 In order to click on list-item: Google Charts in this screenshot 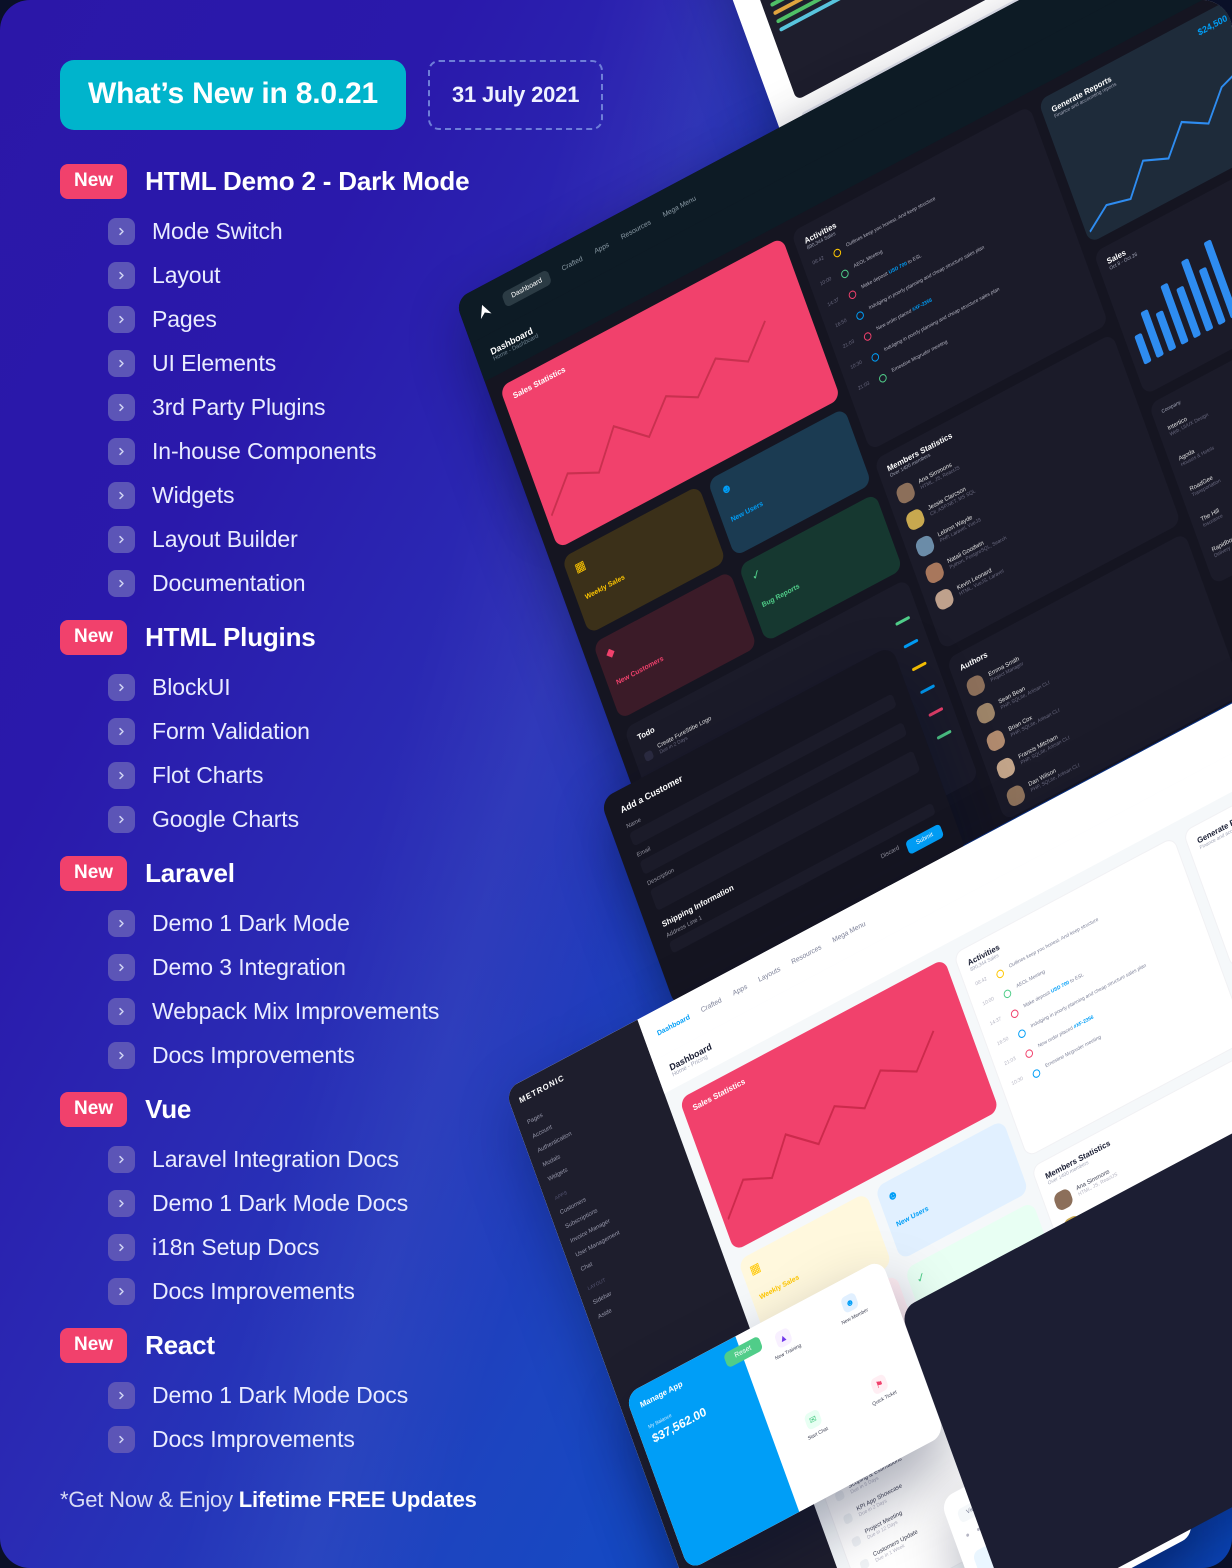, I will do `click(380, 819)`.